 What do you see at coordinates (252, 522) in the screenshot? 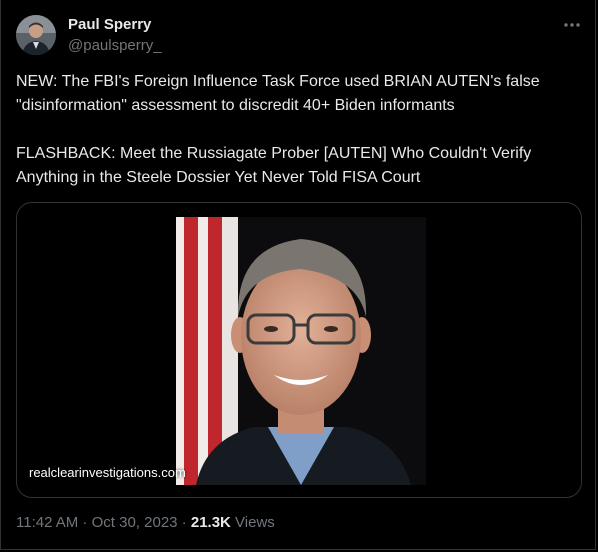
I see `views-label: Views` at bounding box center [252, 522].